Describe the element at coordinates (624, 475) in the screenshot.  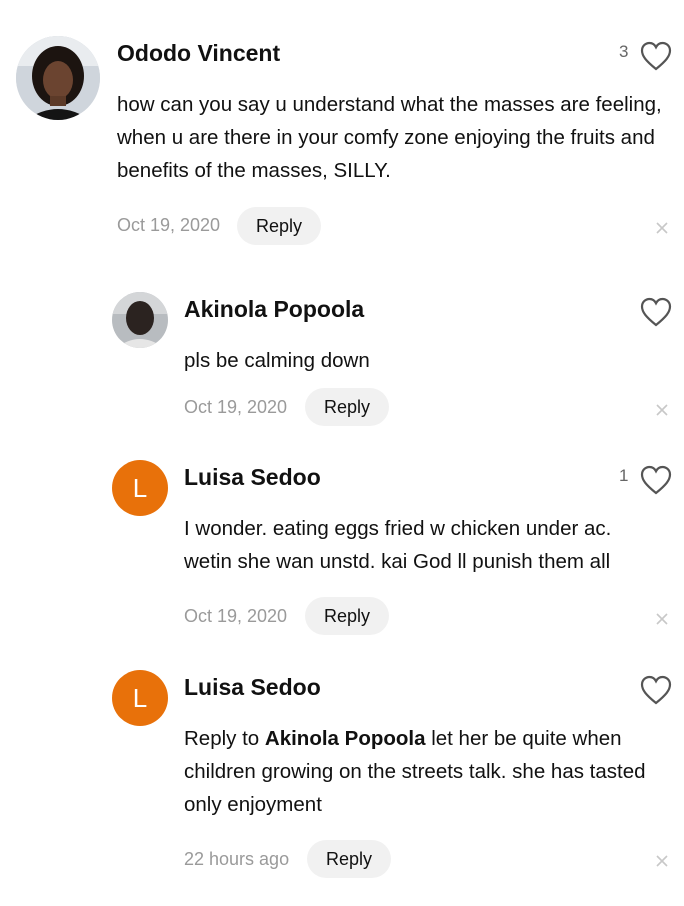
I see `like-count: 1` at that location.